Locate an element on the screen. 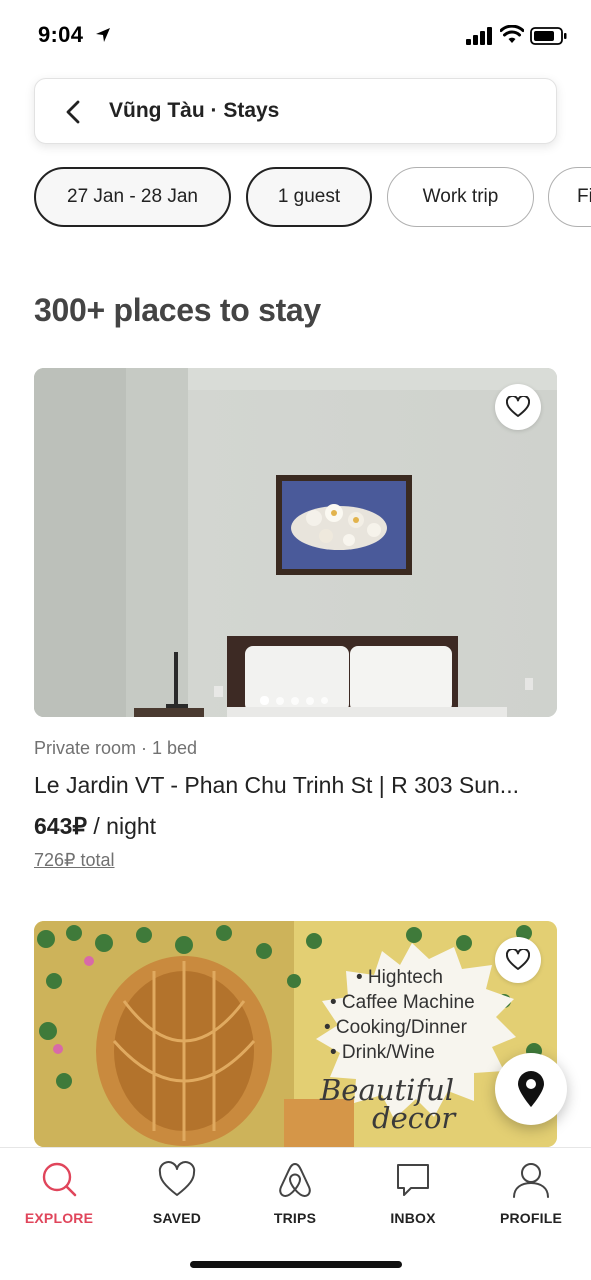 This screenshot has width=591, height=1280. listing-subtitle: Private room · 1 bed is located at coordinates (116, 748).